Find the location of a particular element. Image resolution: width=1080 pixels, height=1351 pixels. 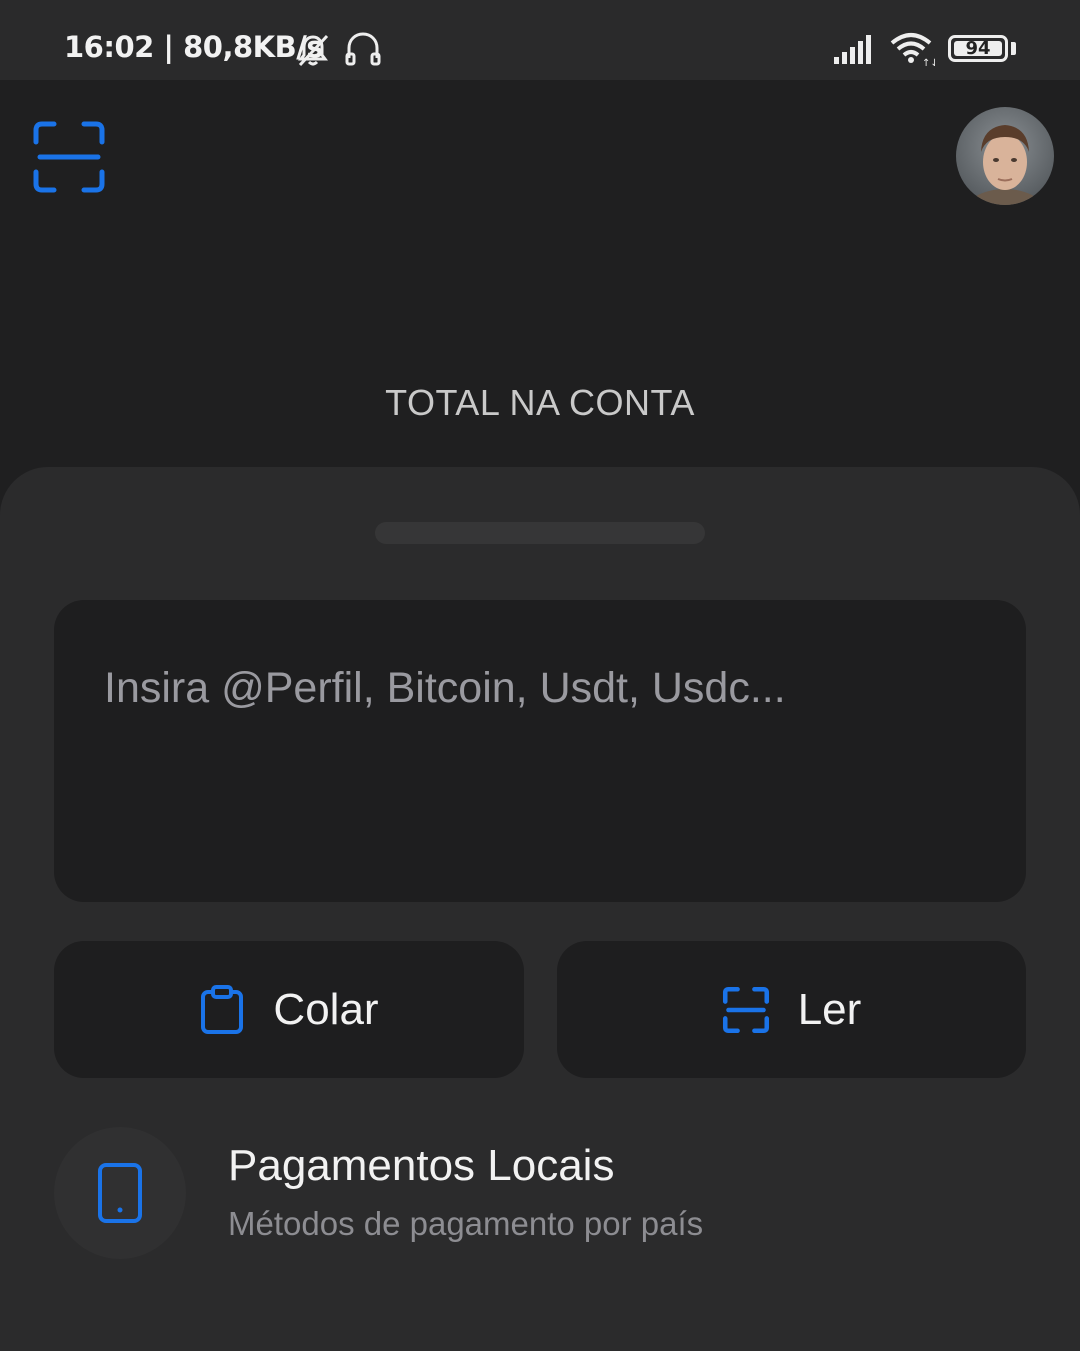

local-payments-subtitle: Métodos de pagamento por país is located at coordinates (466, 1223).